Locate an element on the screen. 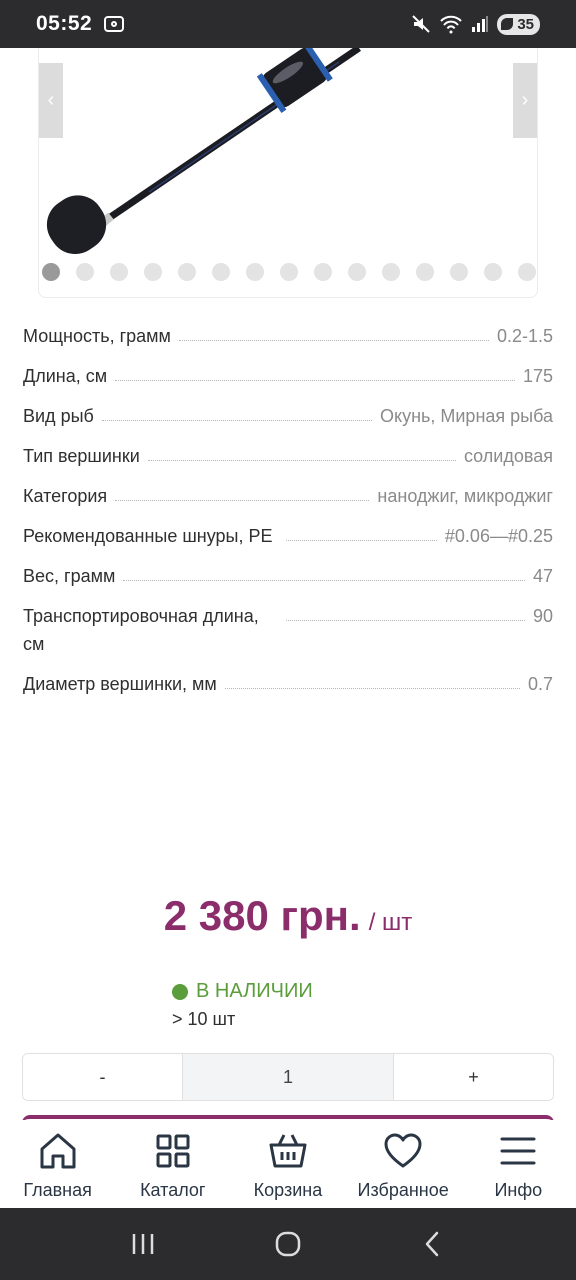 The width and height of the screenshot is (576, 1280). quantity-stepper: - 1 + is located at coordinates (288, 1077).